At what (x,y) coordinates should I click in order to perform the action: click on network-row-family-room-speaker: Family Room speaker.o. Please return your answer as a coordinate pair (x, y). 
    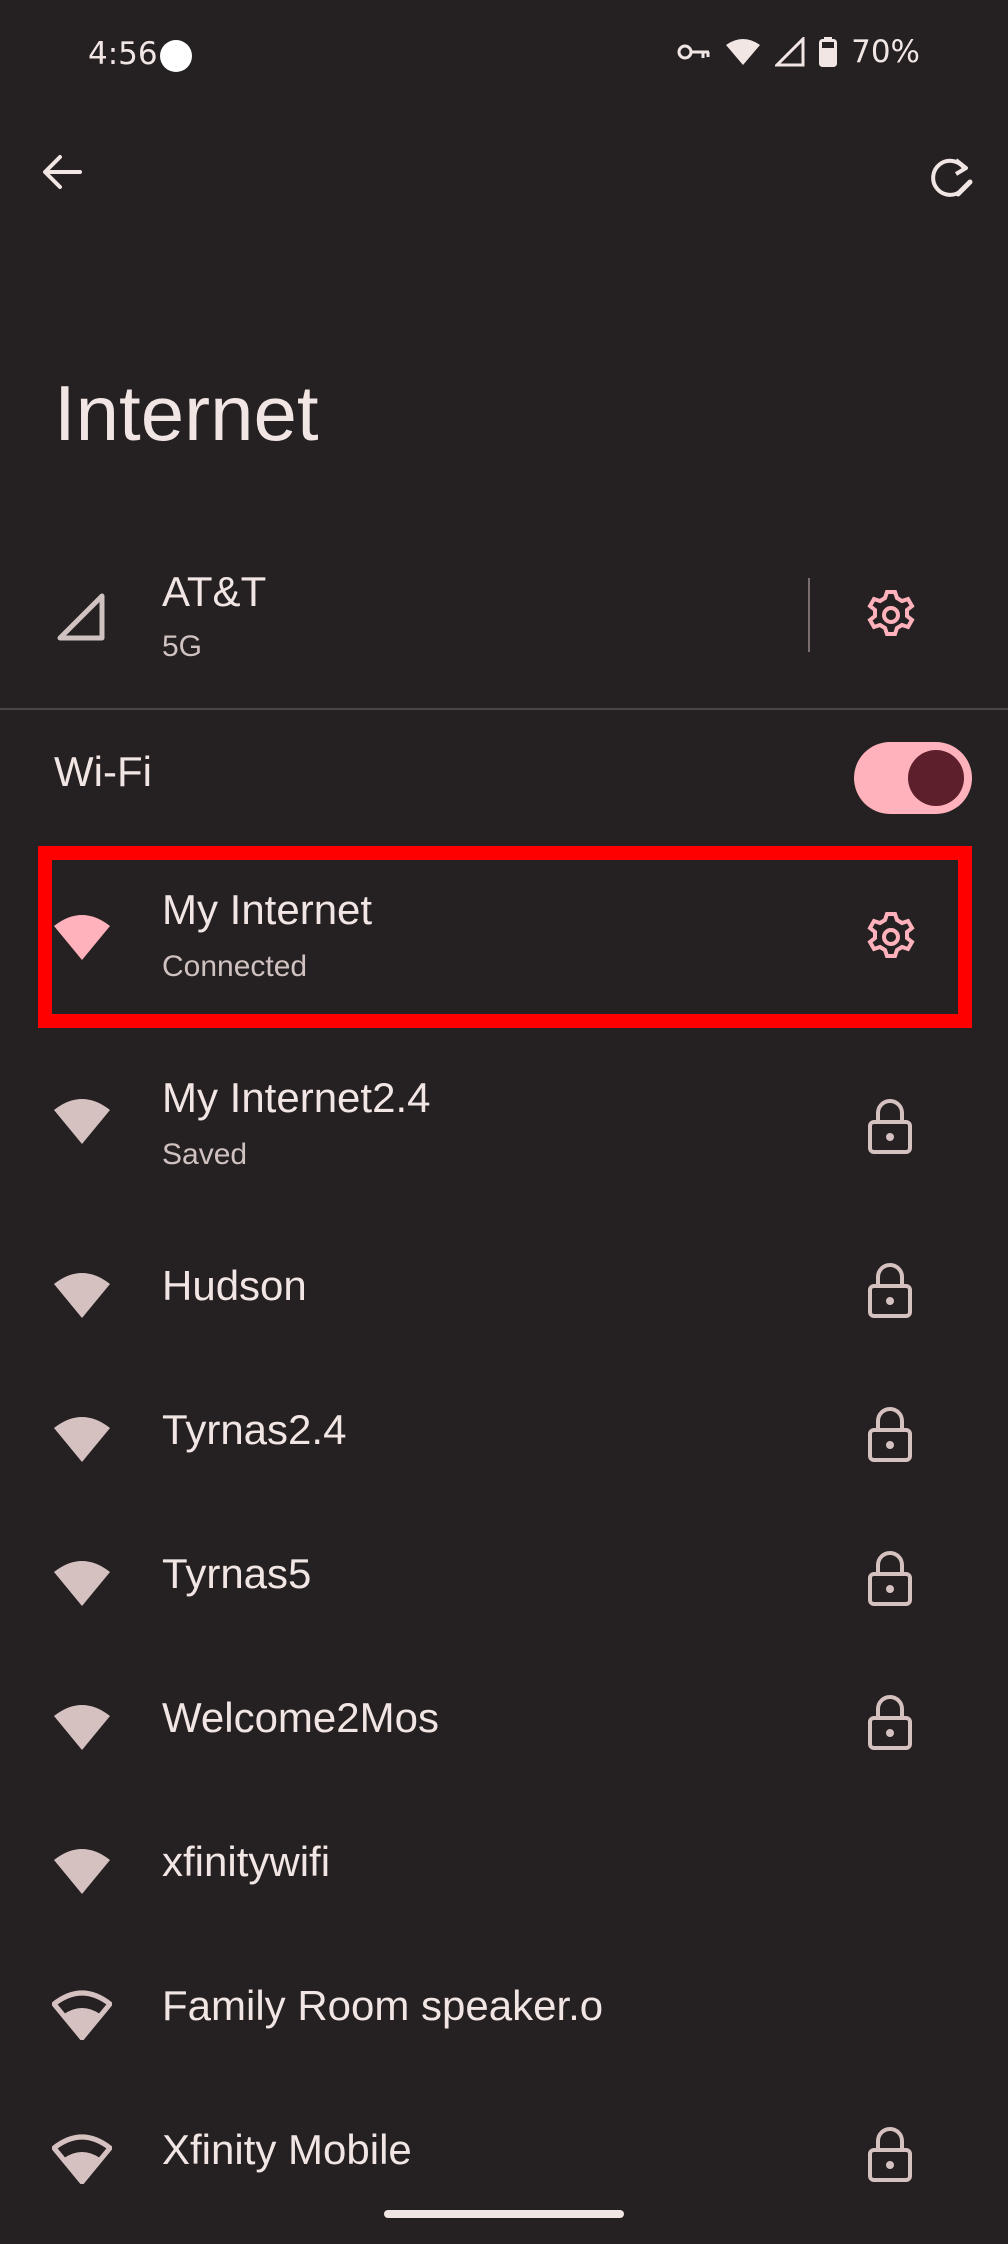
    Looking at the image, I should click on (504, 1998).